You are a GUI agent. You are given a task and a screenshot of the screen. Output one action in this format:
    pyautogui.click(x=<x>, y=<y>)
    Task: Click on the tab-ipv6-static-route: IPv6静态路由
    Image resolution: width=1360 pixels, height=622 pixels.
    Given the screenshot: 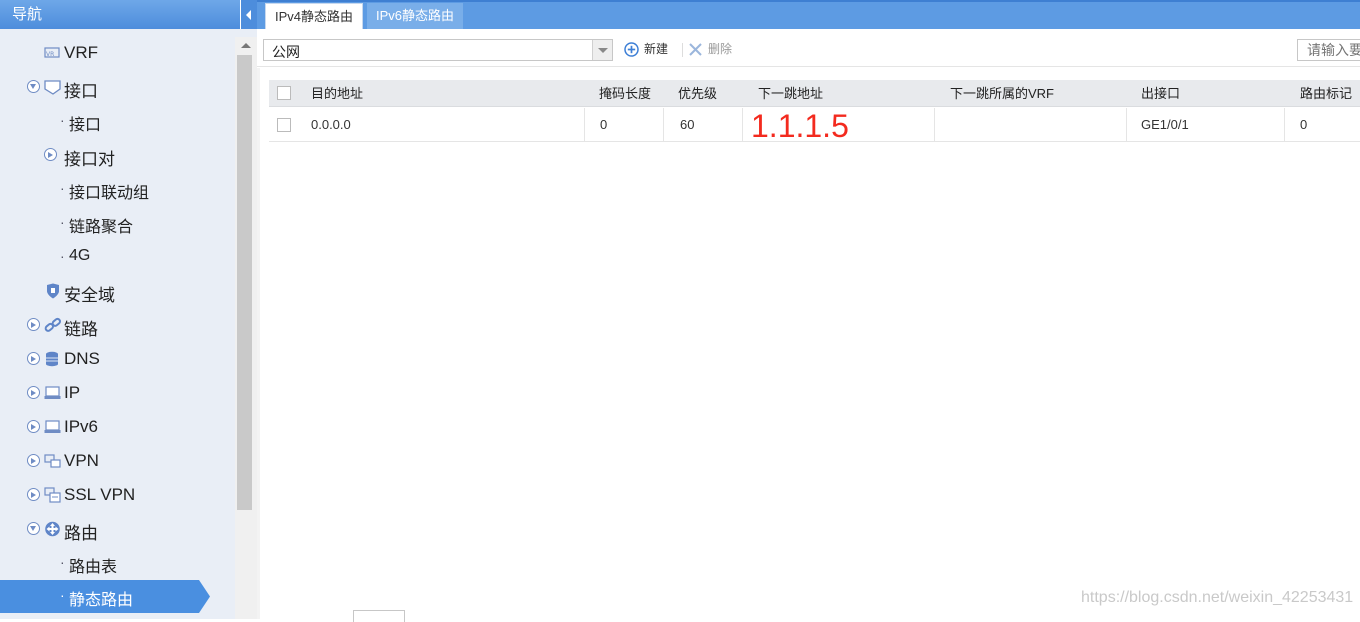 What is the action you would take?
    pyautogui.click(x=415, y=16)
    